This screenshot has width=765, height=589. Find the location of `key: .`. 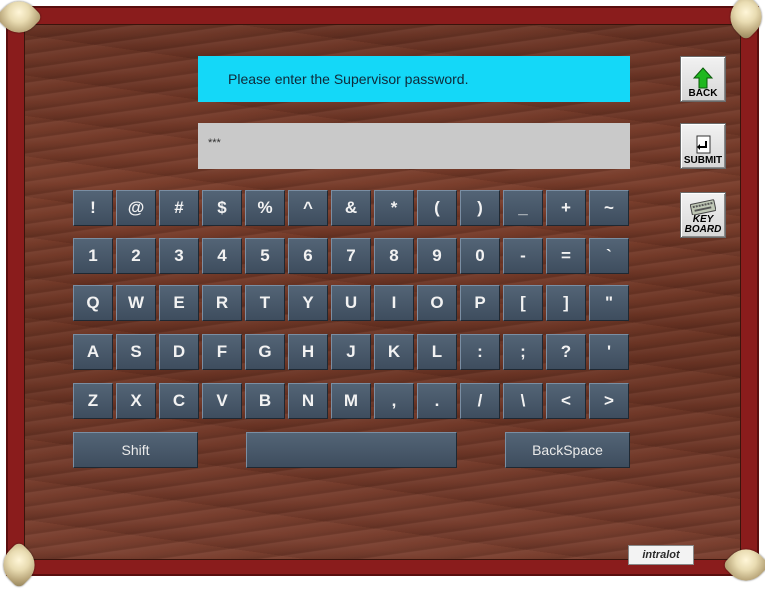

key: . is located at coordinates (437, 401).